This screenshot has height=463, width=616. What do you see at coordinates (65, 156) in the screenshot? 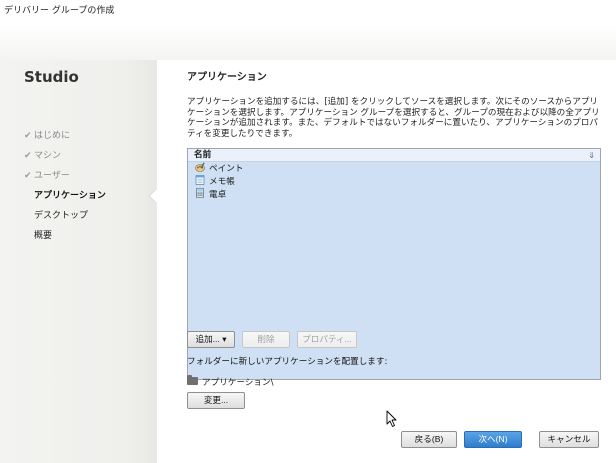
I see `step-machines: ✔ マシン` at bounding box center [65, 156].